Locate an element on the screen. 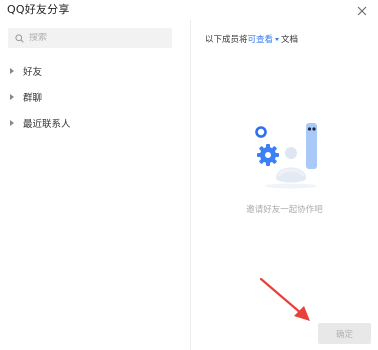 Image resolution: width=378 pixels, height=350 pixels. permission-prefix: 以下成员将 is located at coordinates (226, 40).